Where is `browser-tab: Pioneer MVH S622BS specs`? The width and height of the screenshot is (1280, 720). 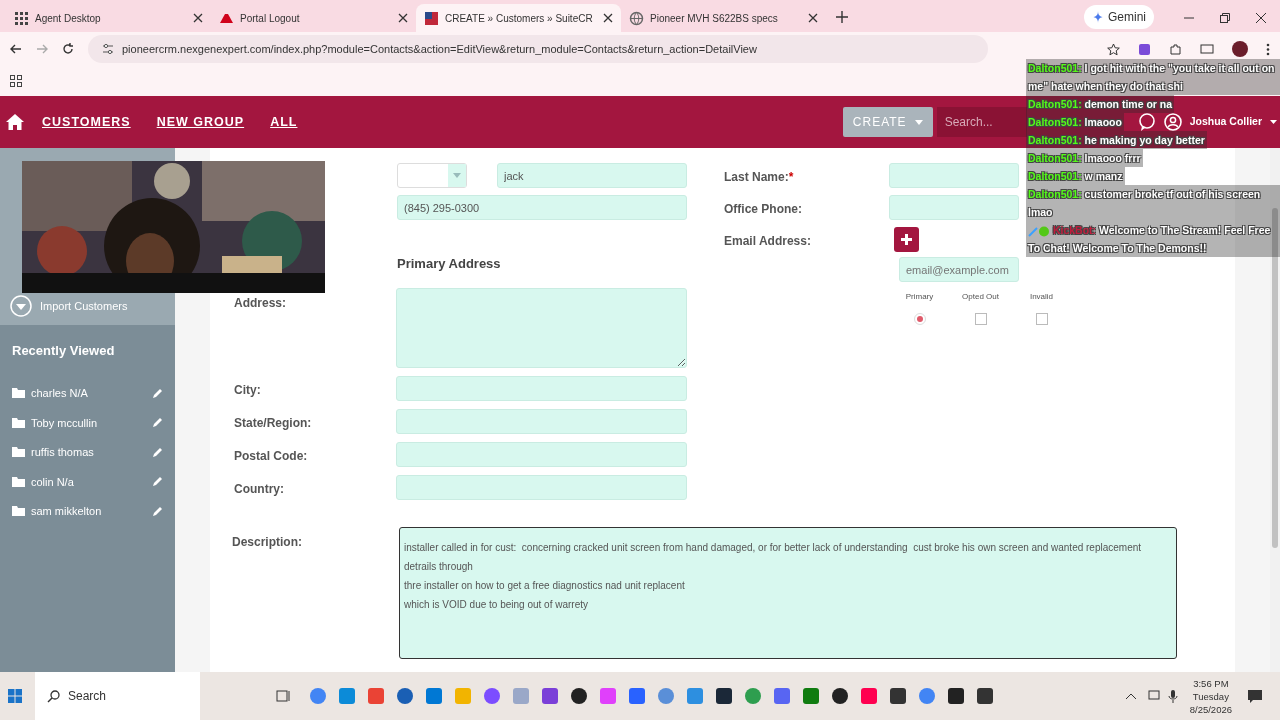 browser-tab: Pioneer MVH S622BS specs is located at coordinates (723, 18).